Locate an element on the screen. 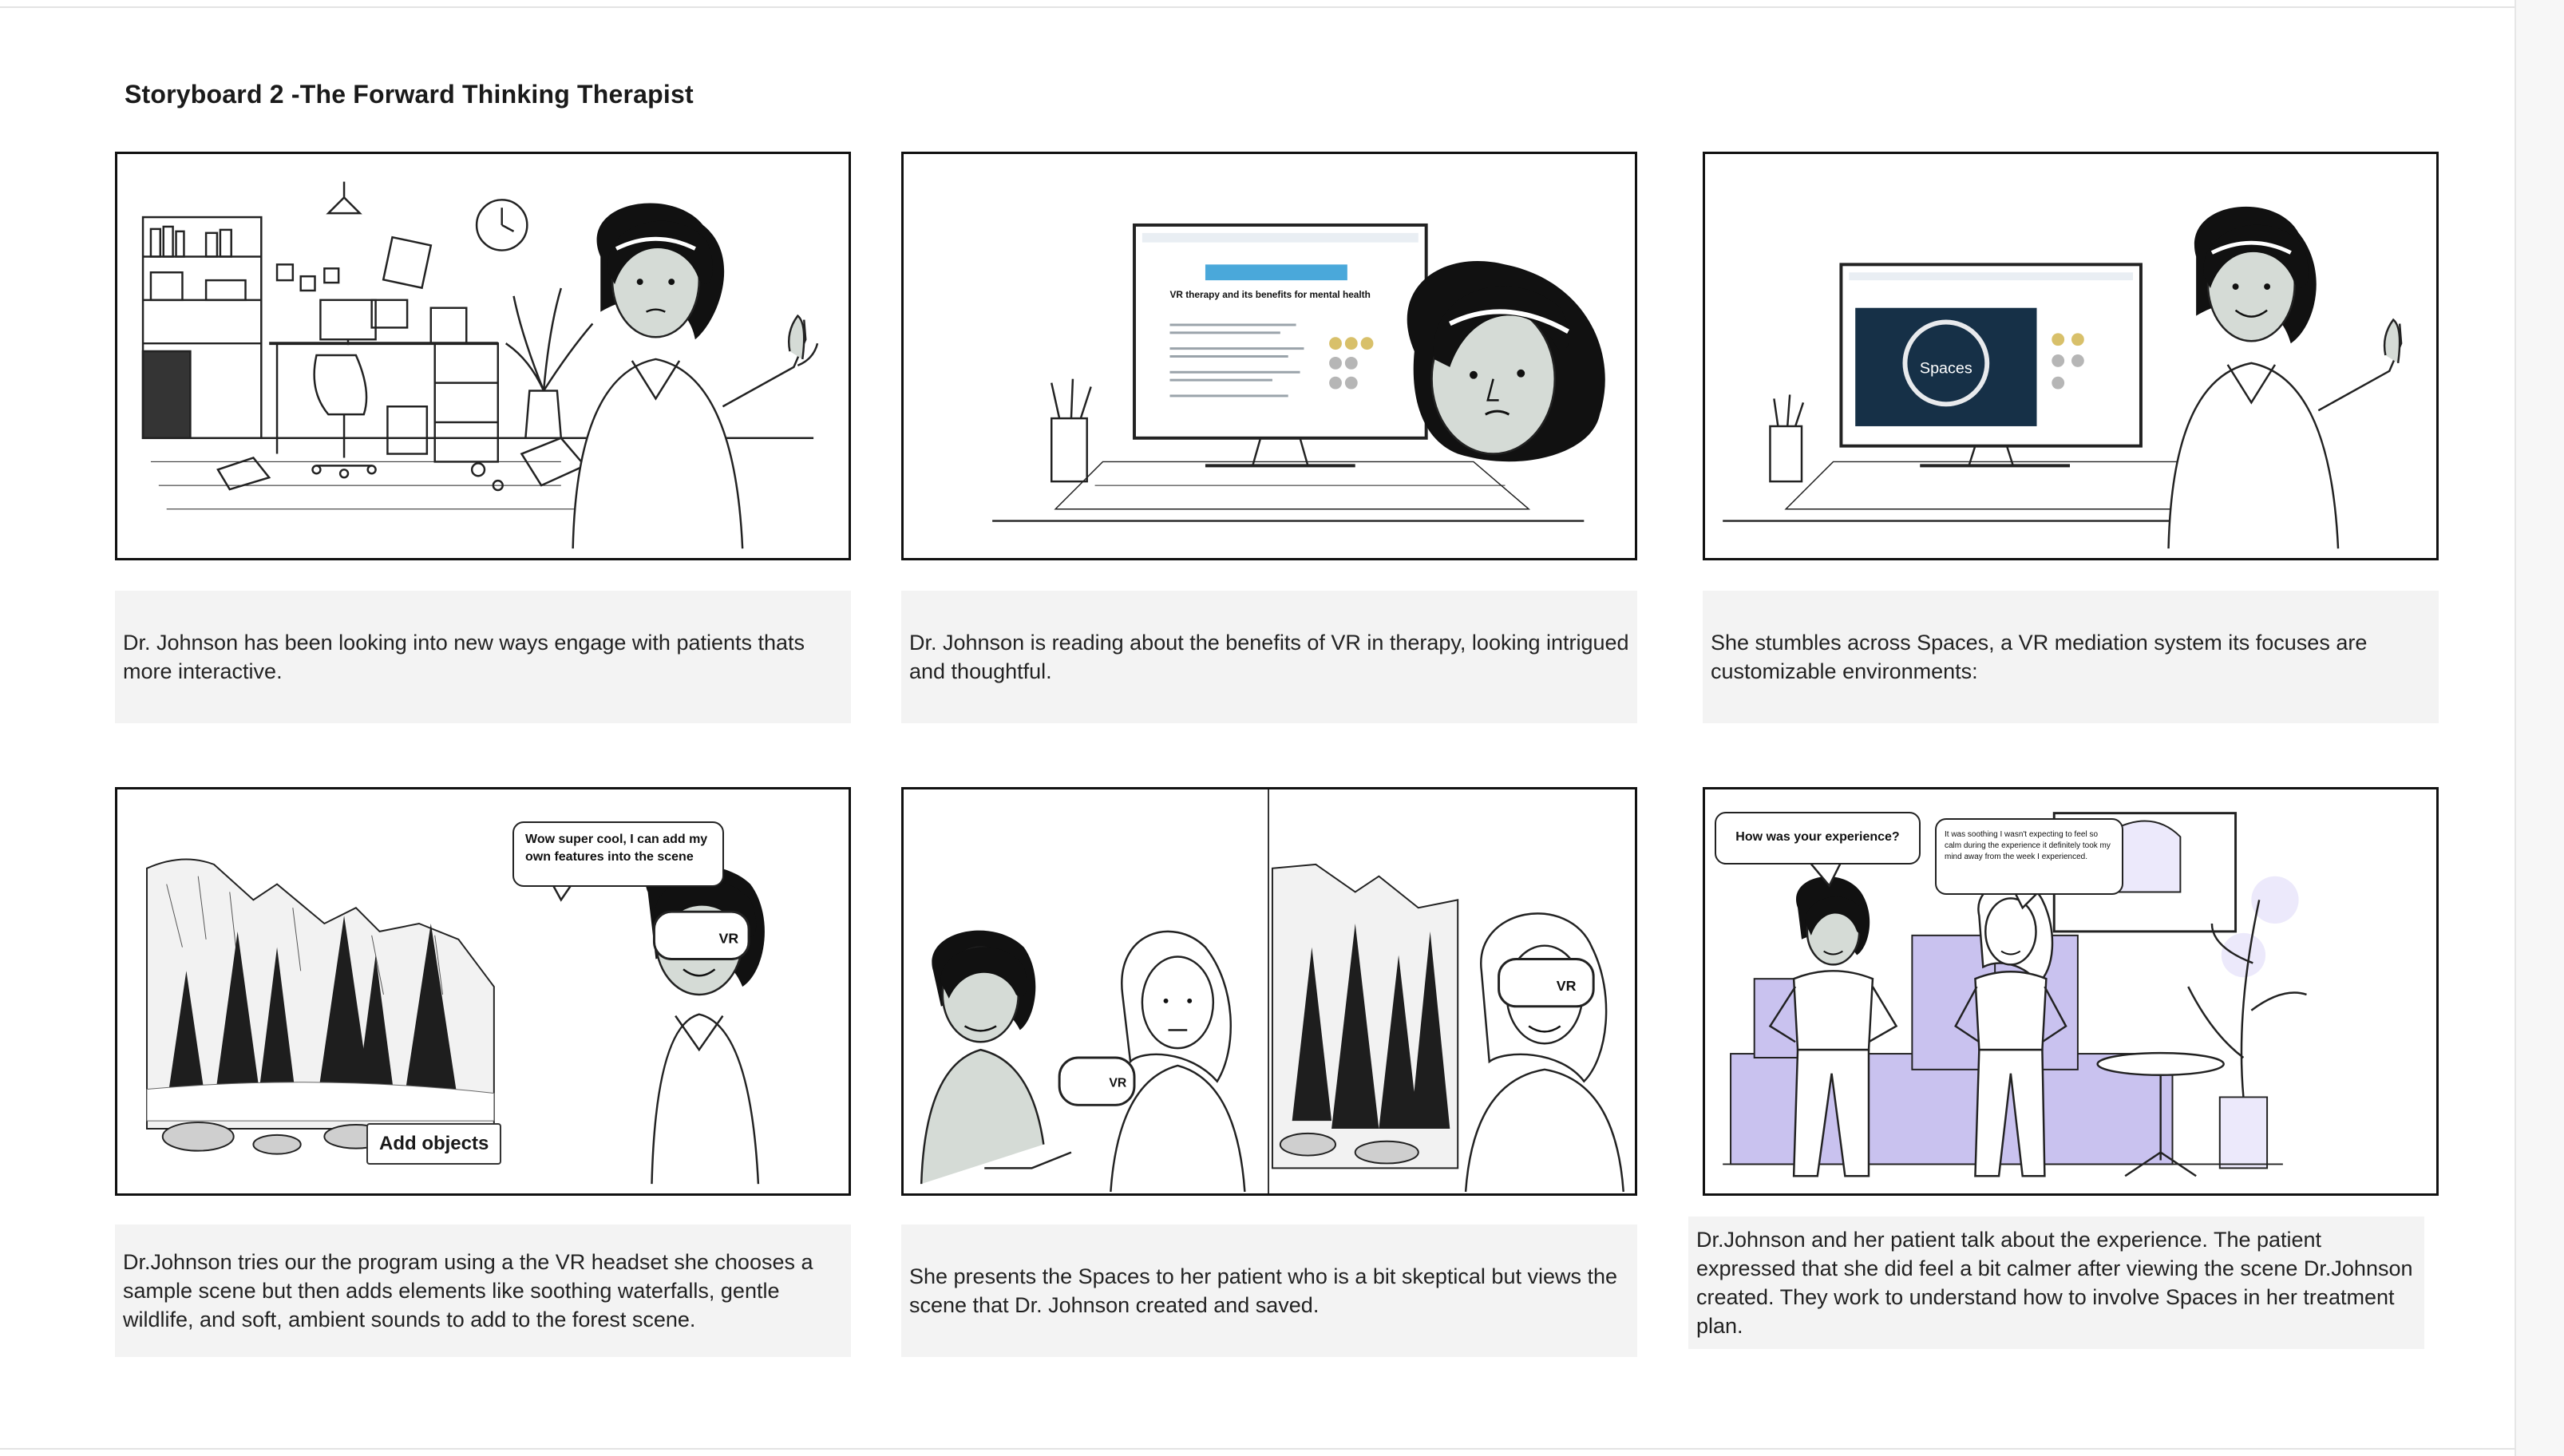  speech-bubble-question: How was your experience? is located at coordinates (1818, 838).